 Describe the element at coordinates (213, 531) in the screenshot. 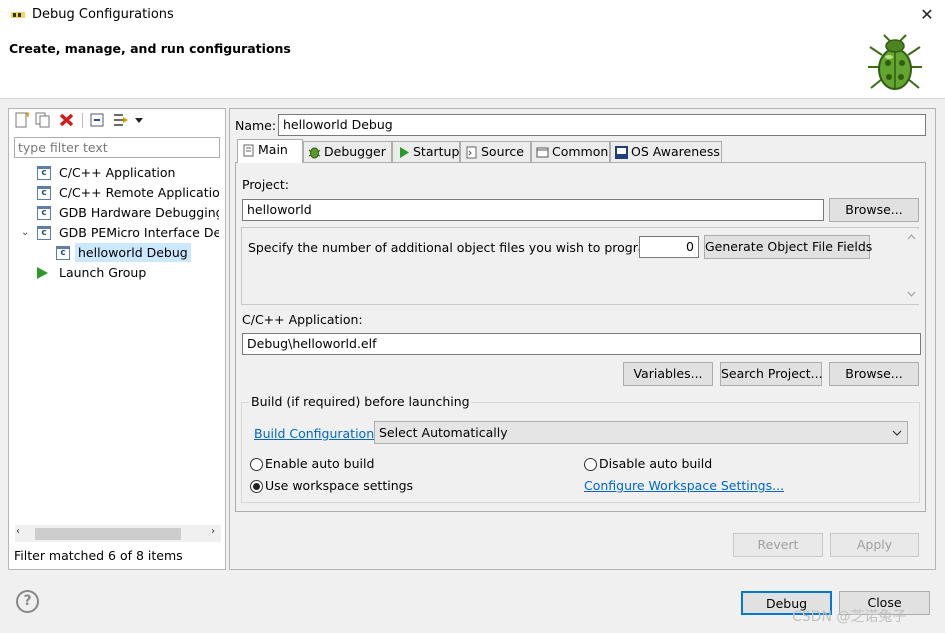

I see `scroll-right-icon: ›` at that location.